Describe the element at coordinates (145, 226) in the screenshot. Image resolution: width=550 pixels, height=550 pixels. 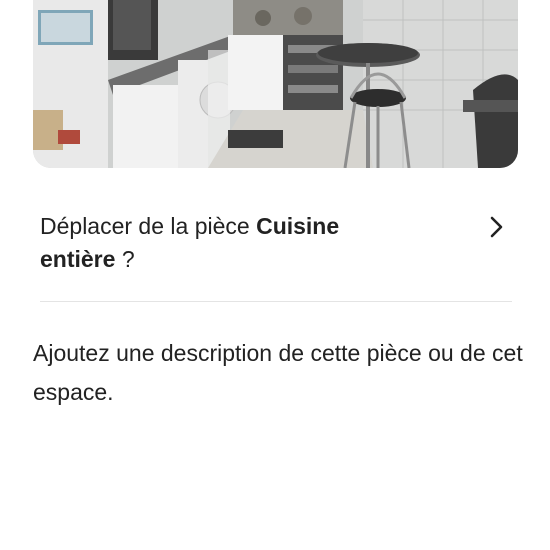
I see `move-room-prefix: Déplacer de la pièce` at that location.